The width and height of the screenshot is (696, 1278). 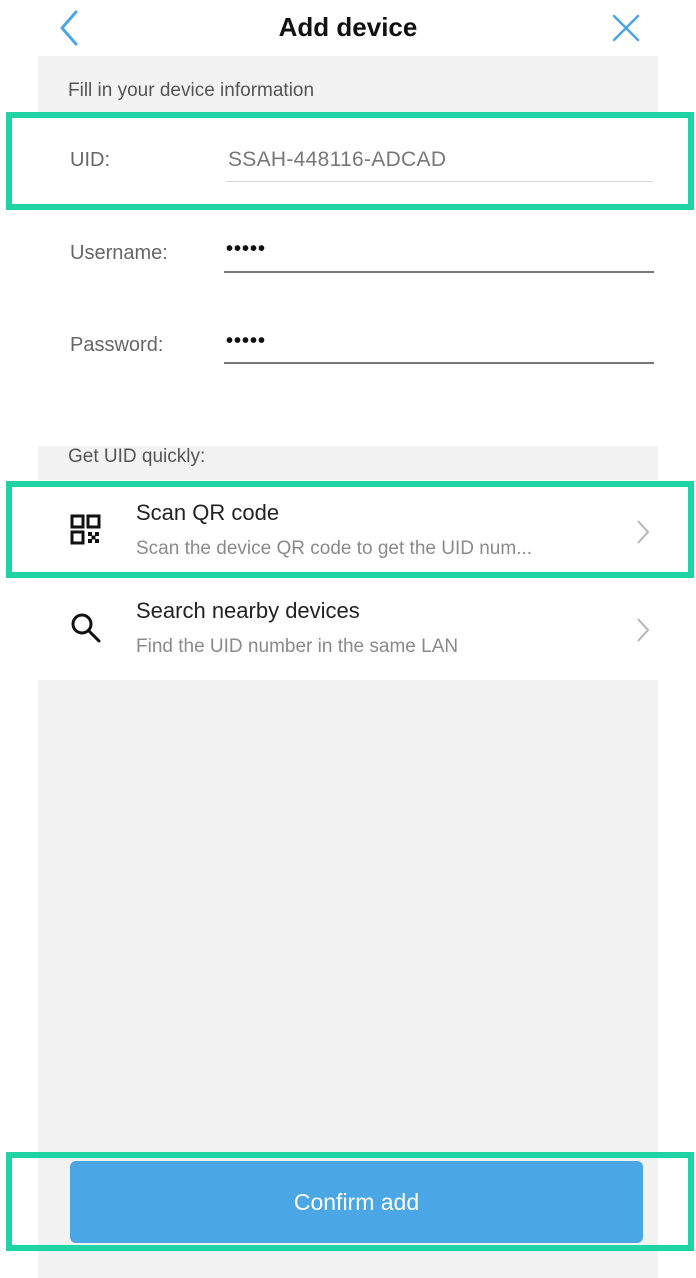 What do you see at coordinates (119, 253) in the screenshot?
I see `username-label: Username:` at bounding box center [119, 253].